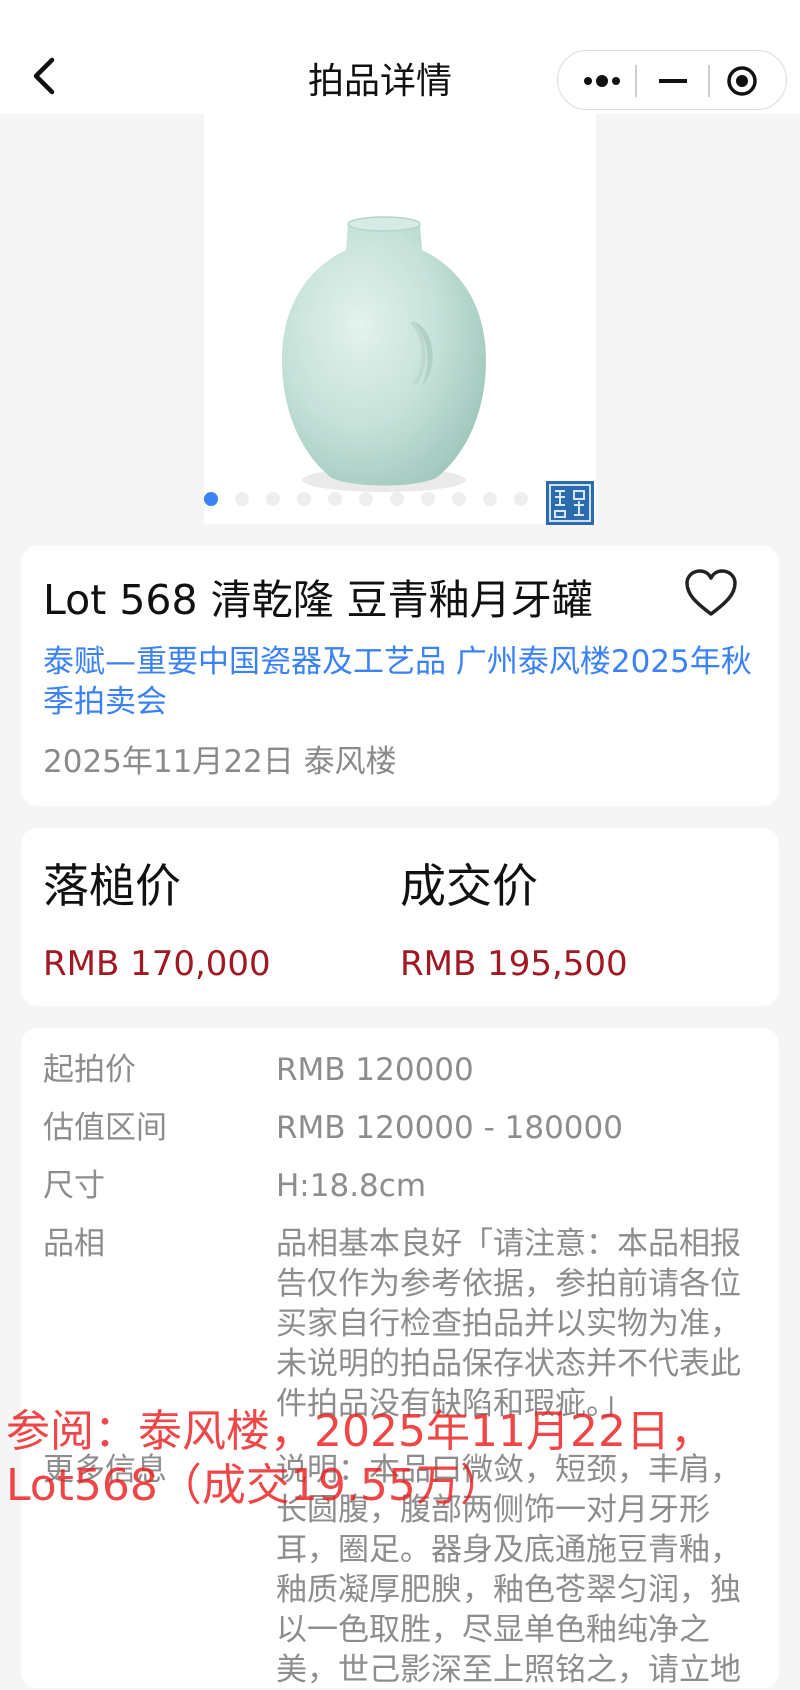 The image size is (800, 1690). I want to click on info-label: 品相, so click(74, 1244).